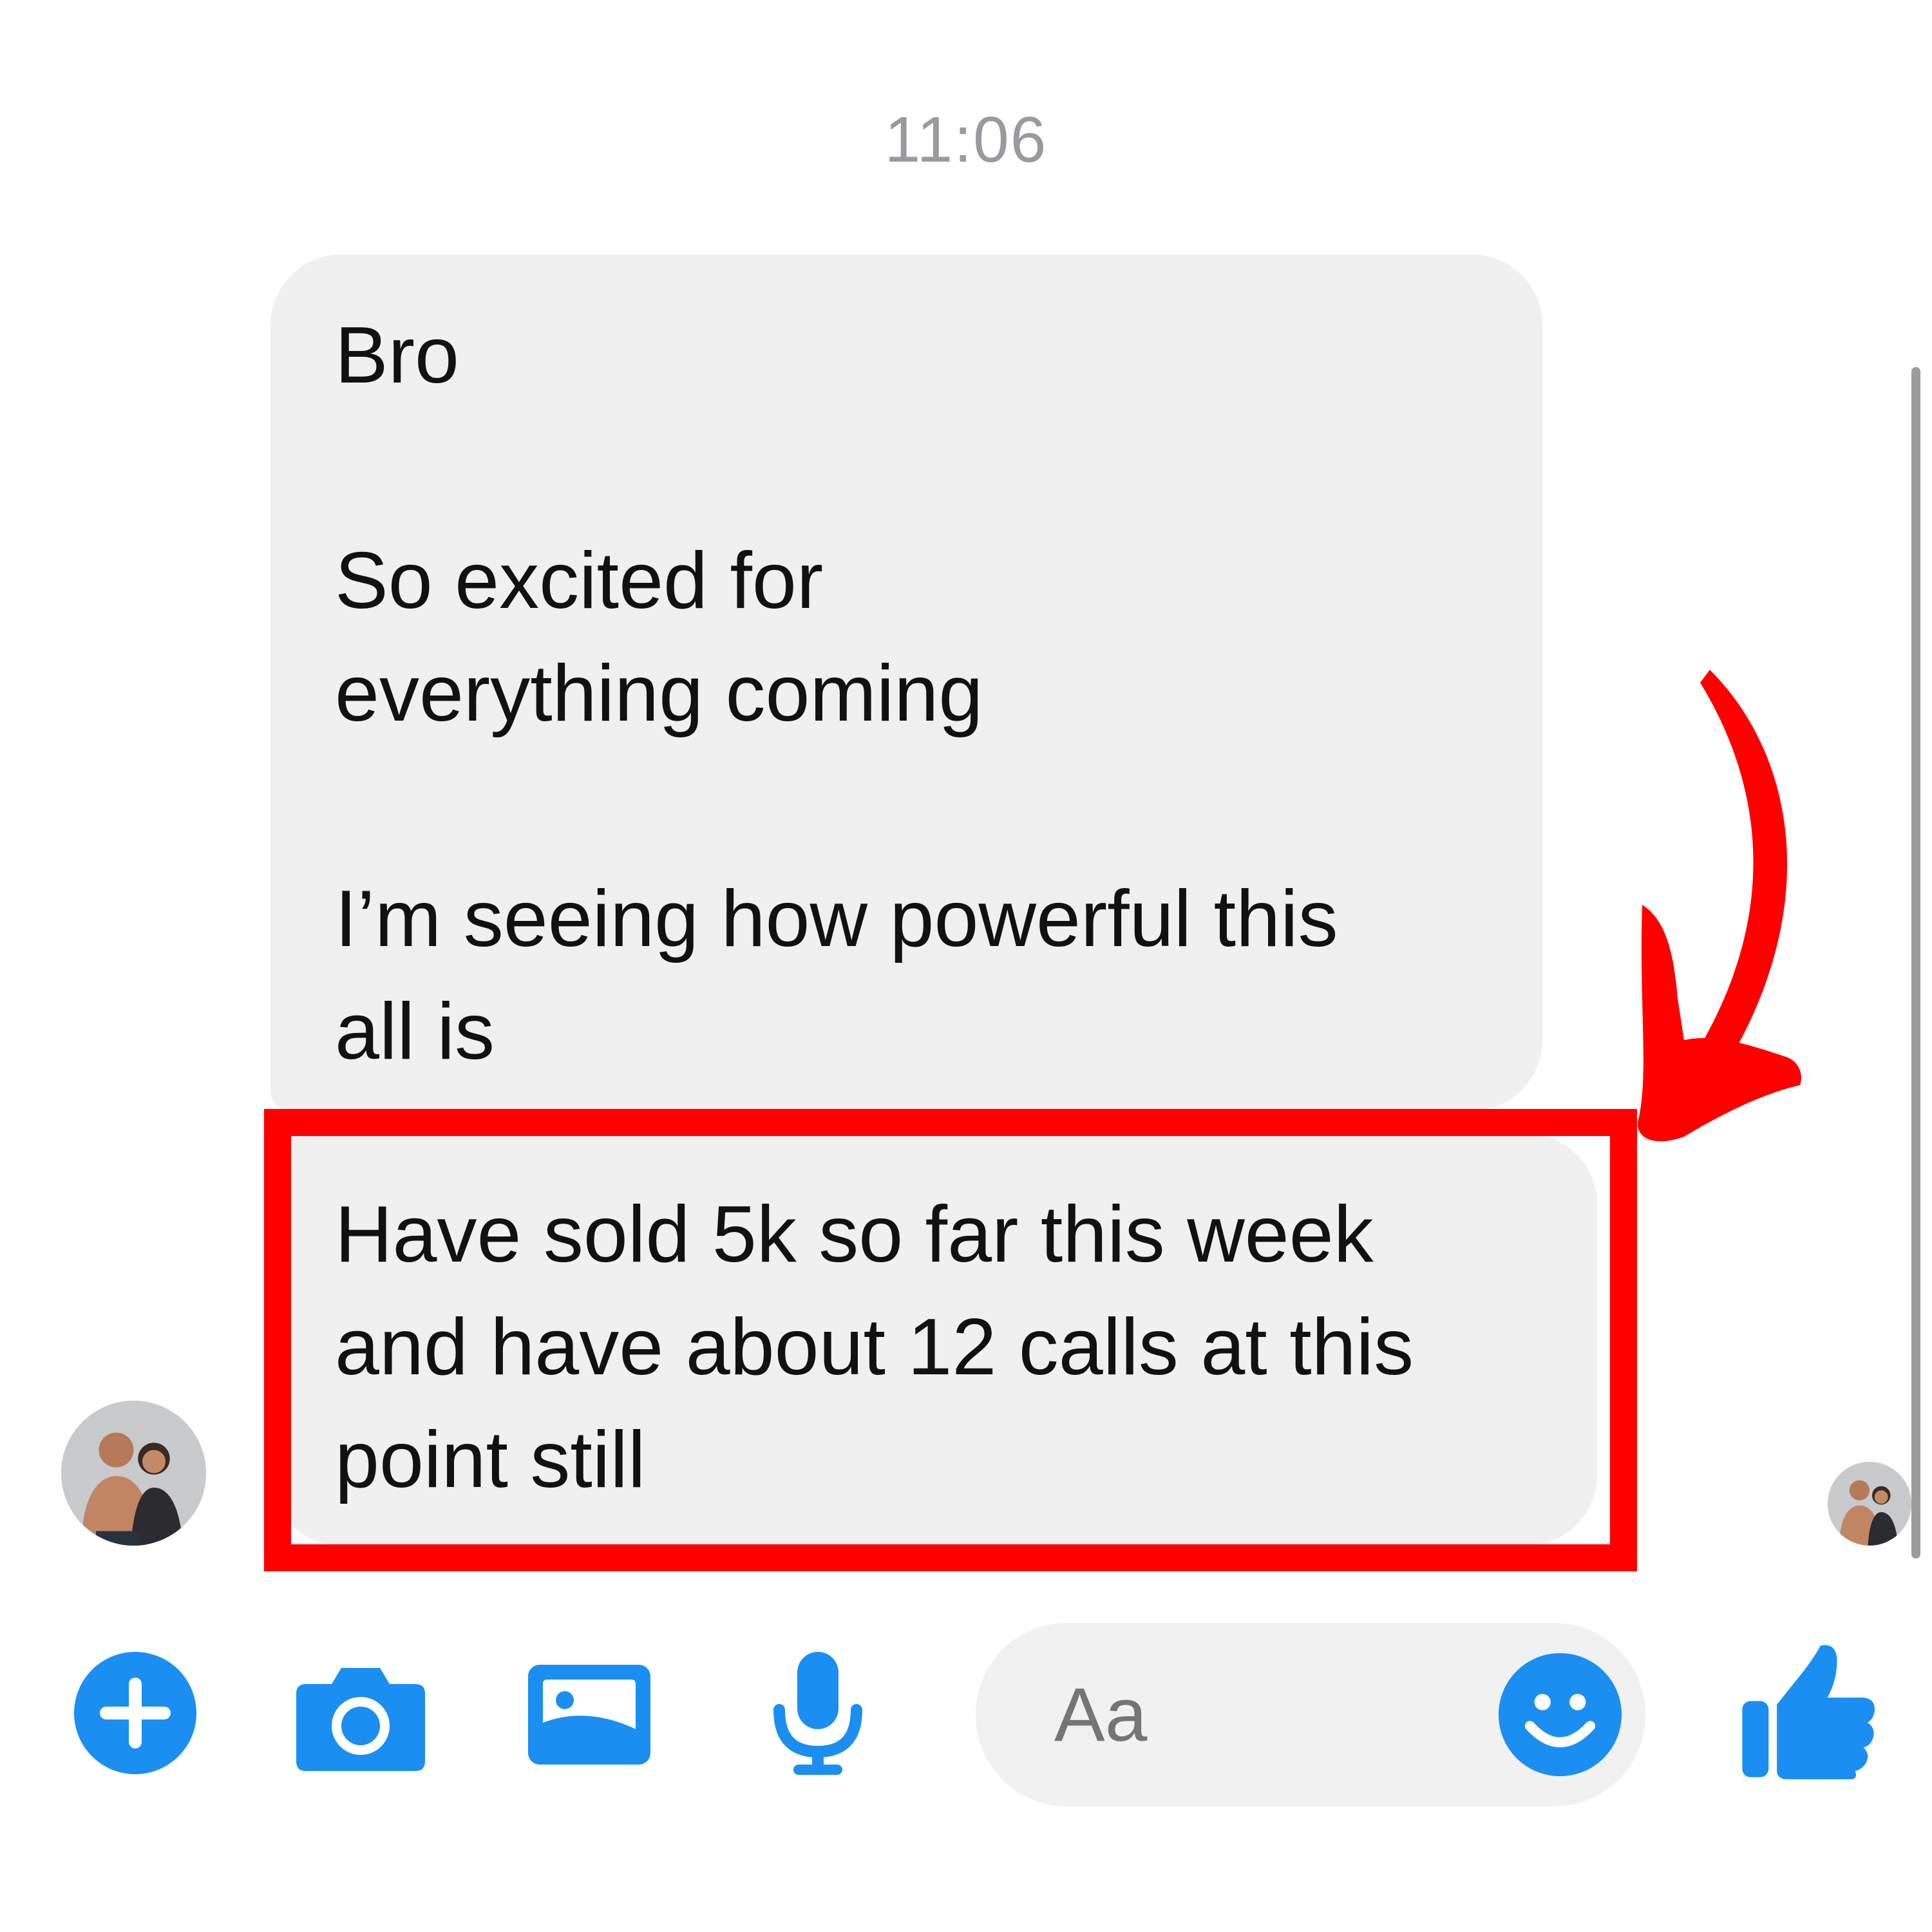 Image resolution: width=1932 pixels, height=1932 pixels. What do you see at coordinates (1915, 963) in the screenshot?
I see `scrollbar` at bounding box center [1915, 963].